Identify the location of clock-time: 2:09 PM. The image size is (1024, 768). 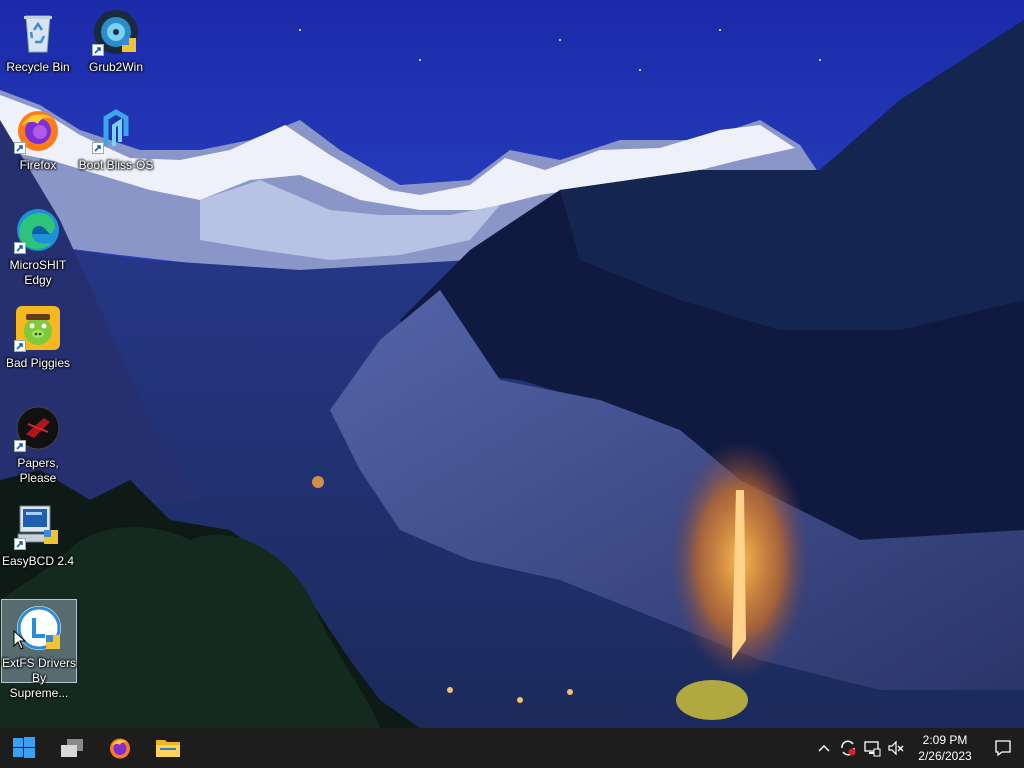
(945, 740).